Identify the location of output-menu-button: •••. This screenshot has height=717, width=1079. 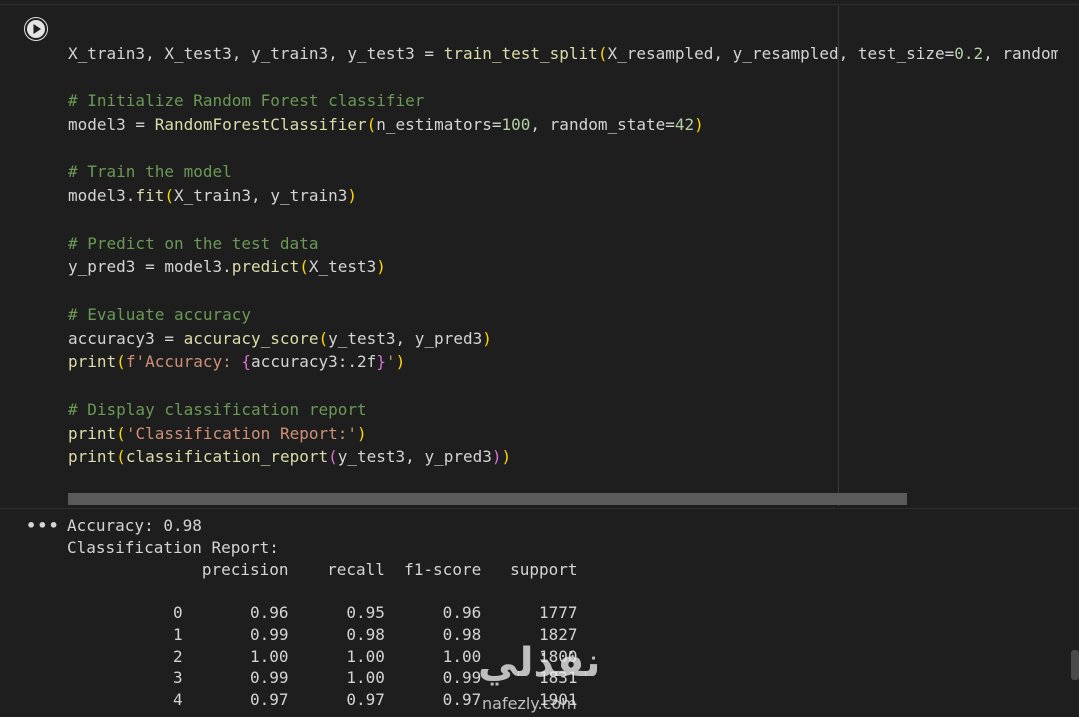
(43, 525).